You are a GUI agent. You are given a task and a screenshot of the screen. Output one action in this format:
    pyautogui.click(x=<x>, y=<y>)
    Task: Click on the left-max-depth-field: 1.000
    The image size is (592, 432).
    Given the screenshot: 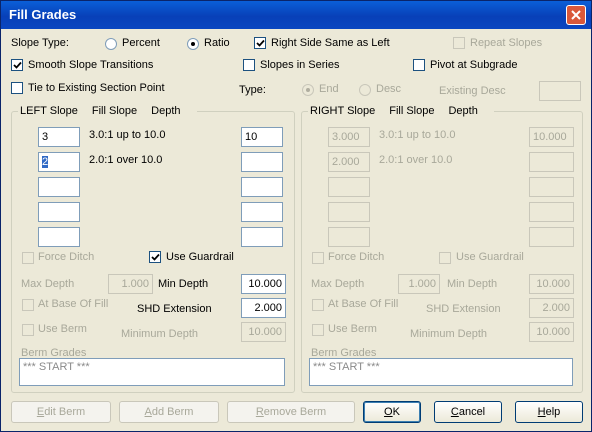 What is the action you would take?
    pyautogui.click(x=130, y=284)
    